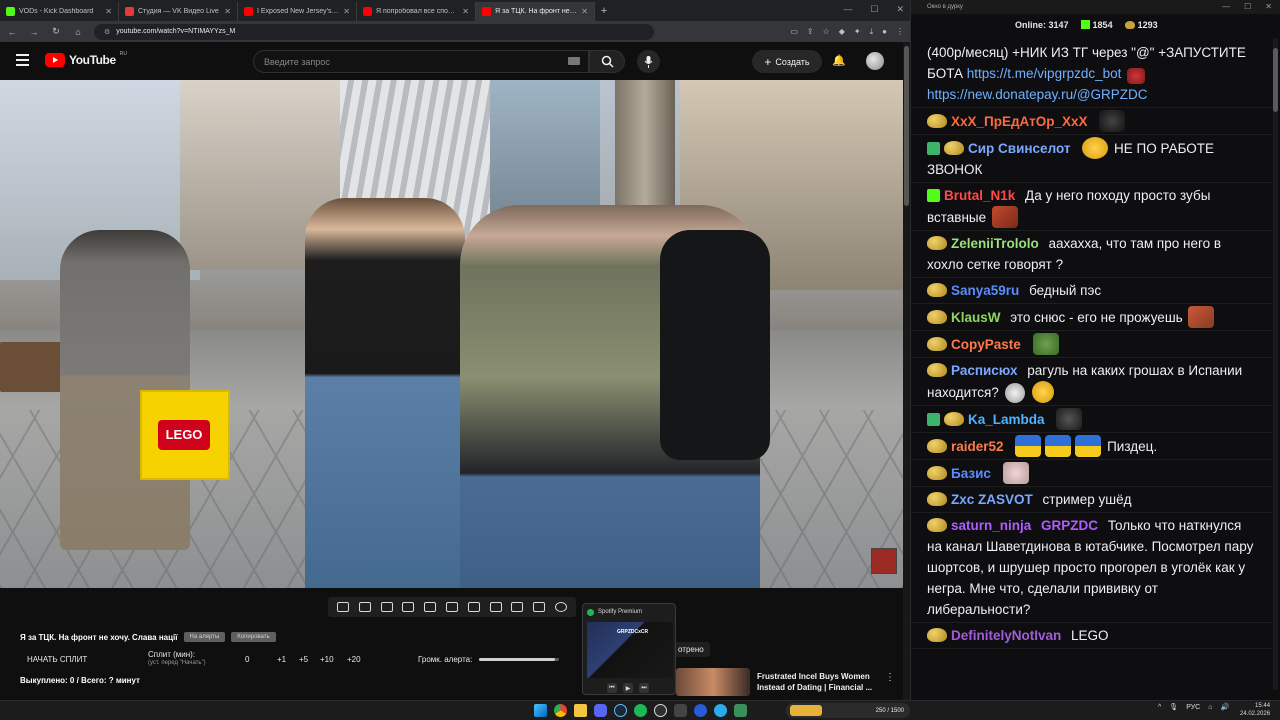 This screenshot has height=720, width=1280. I want to click on loop-icon, so click(342, 607).